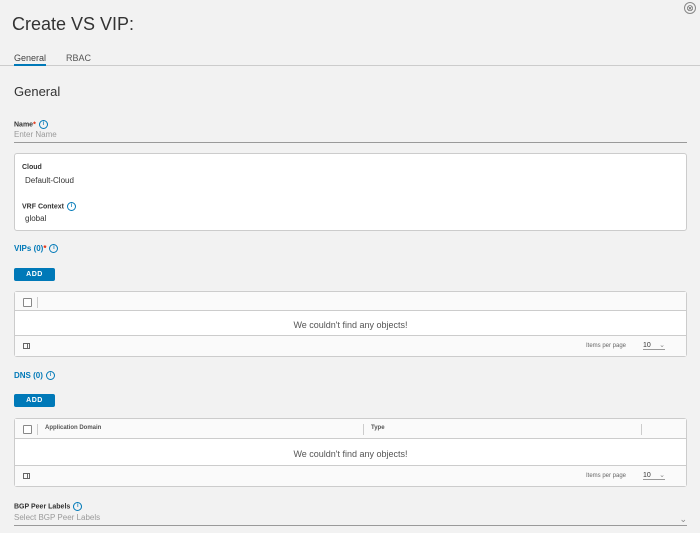 This screenshot has height=533, width=700. I want to click on dns-grid-footer: Items per page 10 ⌄, so click(350, 475).